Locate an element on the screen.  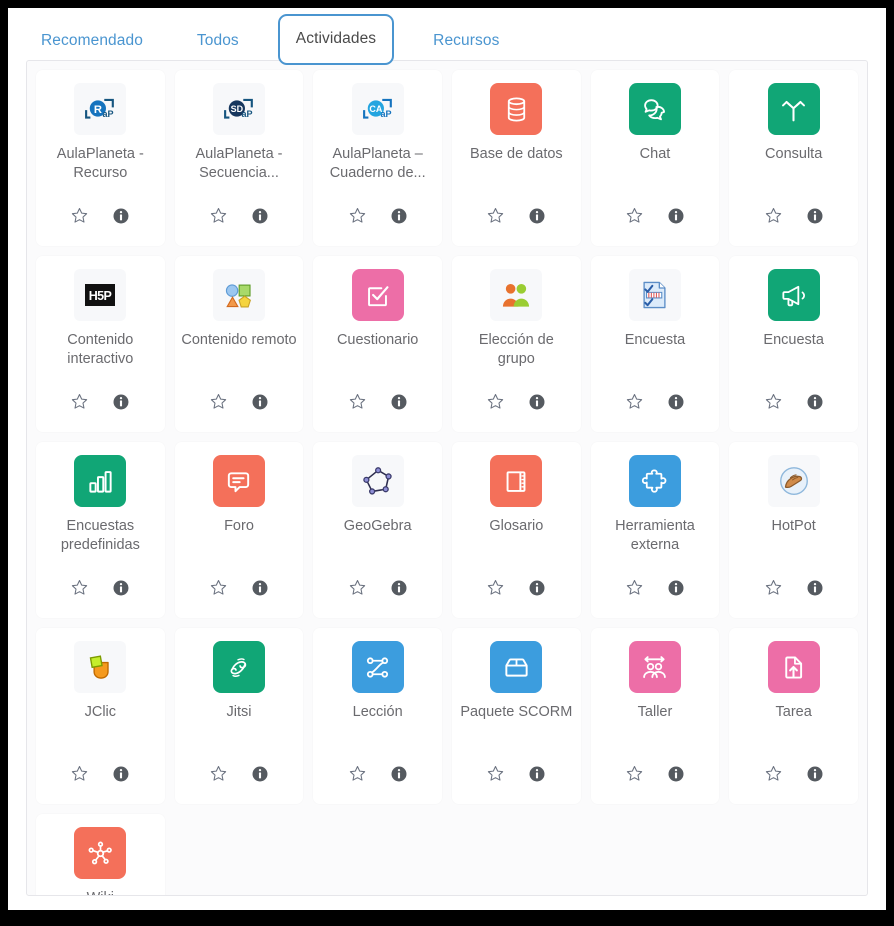
activity-card: JClic is located at coordinates (100, 716).